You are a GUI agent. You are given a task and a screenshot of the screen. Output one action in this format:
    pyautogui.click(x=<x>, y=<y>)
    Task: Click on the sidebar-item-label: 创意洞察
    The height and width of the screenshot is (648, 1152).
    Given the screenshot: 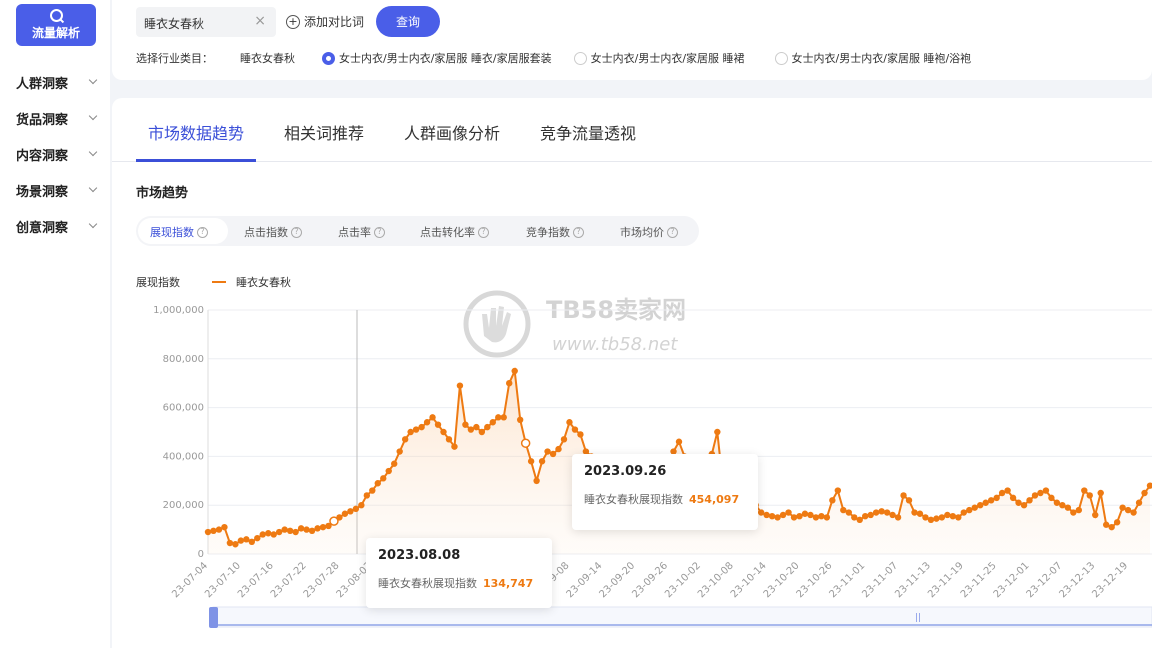 What is the action you would take?
    pyautogui.click(x=42, y=228)
    